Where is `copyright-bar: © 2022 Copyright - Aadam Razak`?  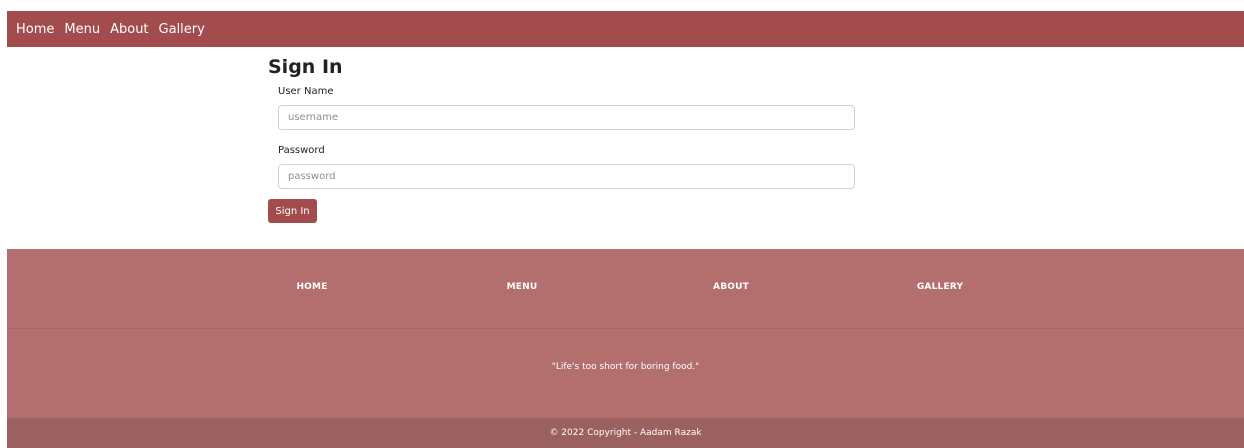
copyright-bar: © 2022 Copyright - Aadam Razak is located at coordinates (625, 433).